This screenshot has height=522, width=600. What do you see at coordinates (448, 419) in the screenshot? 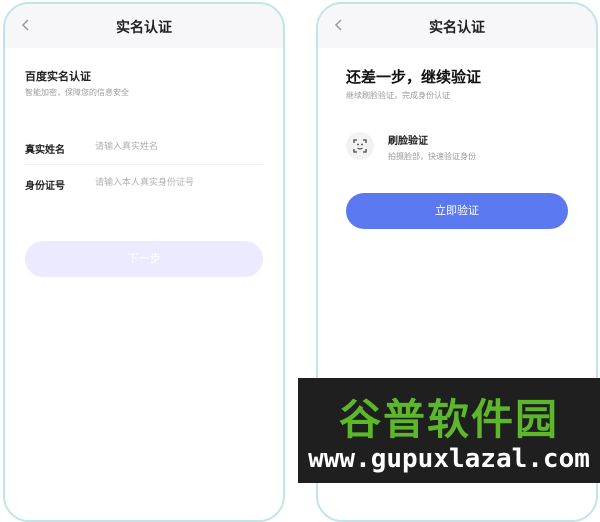
I see `watermark-logo-text: 谷普软件园` at bounding box center [448, 419].